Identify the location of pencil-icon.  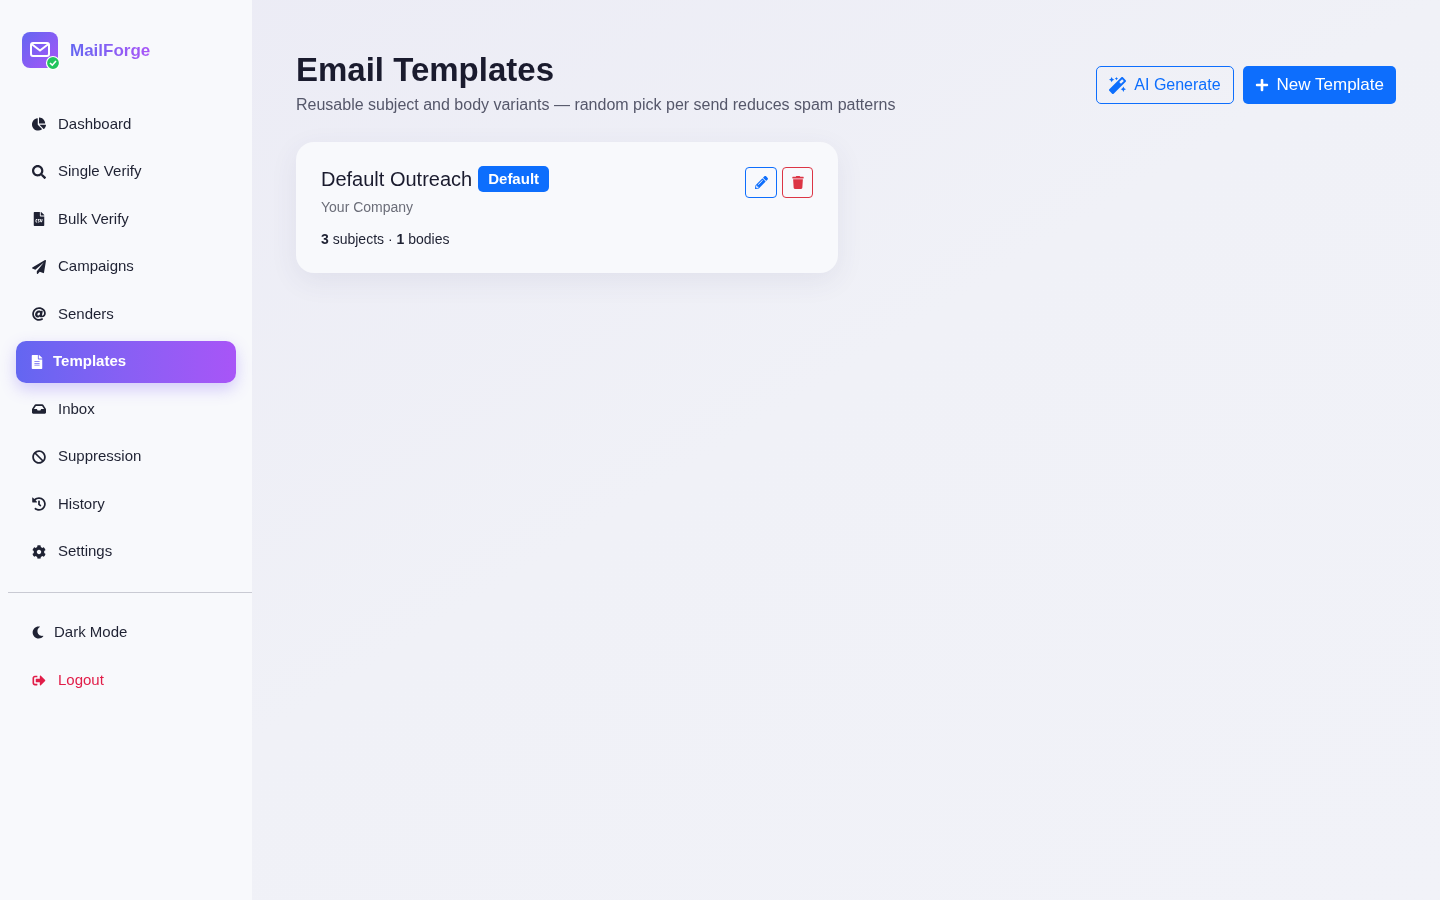
(761, 182).